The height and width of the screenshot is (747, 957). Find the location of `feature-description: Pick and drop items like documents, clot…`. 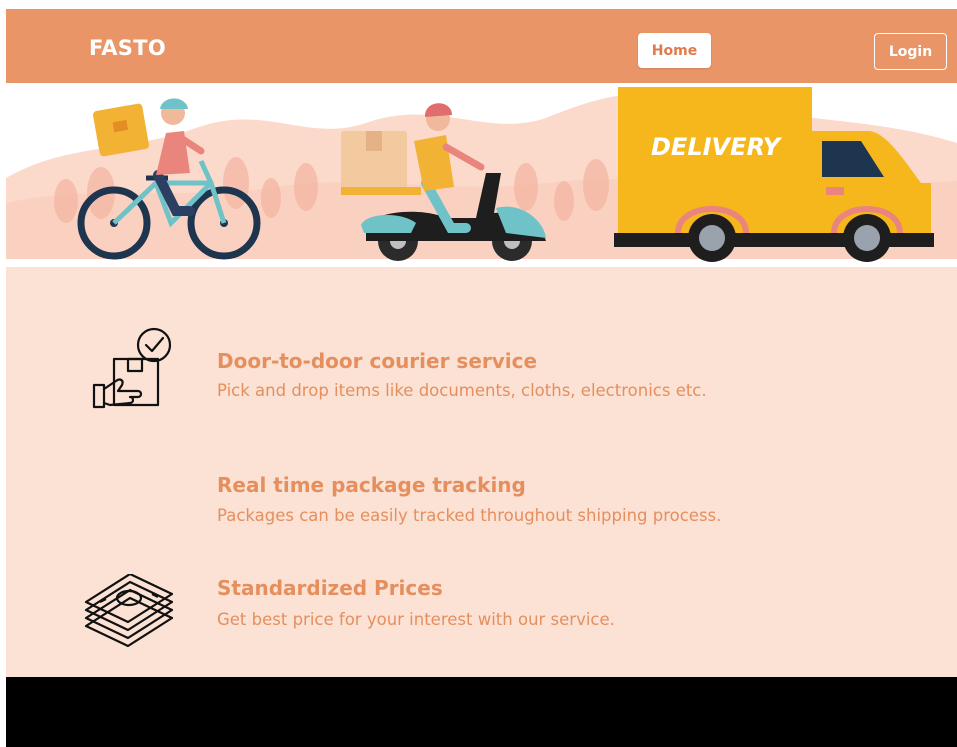

feature-description: Pick and drop items like documents, clot… is located at coordinates (462, 390).